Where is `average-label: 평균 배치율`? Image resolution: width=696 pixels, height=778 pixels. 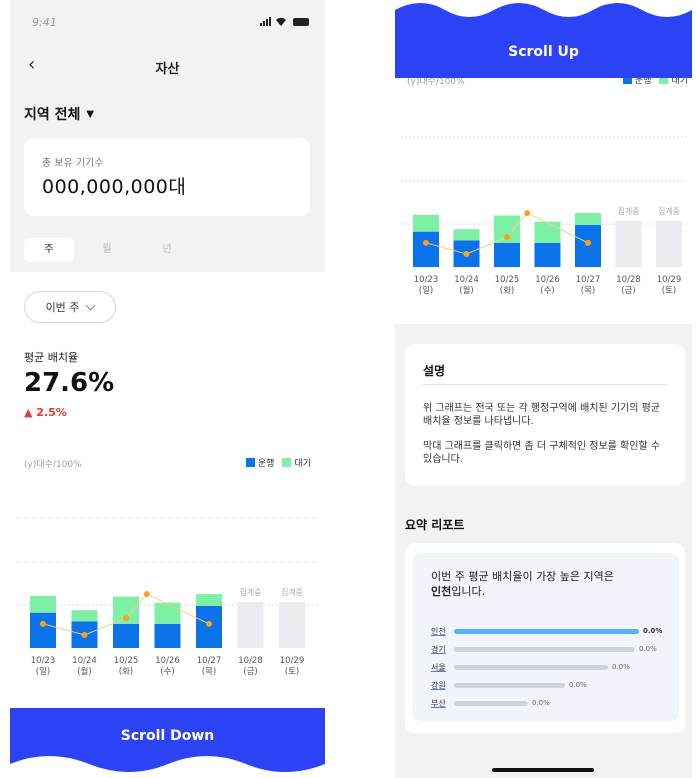
average-label: 평균 배치율 is located at coordinates (51, 357).